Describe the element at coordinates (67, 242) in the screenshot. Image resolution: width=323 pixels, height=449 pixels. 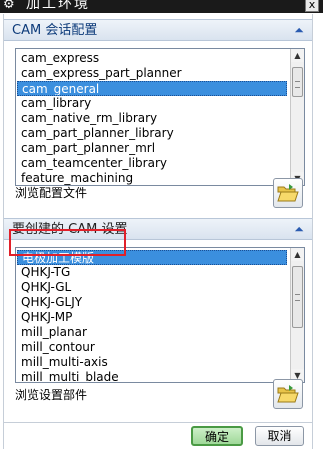
I see `annotation-highlight-box` at that location.